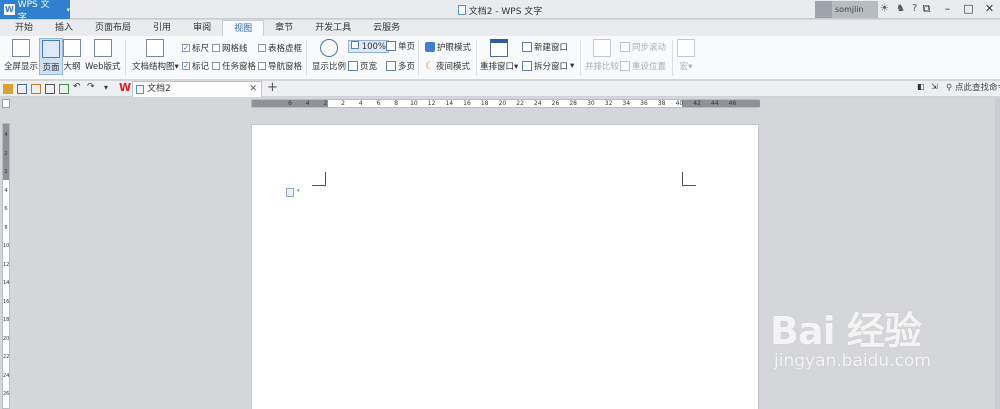 The image size is (1000, 409). I want to click on page-icon, so click(51, 49).